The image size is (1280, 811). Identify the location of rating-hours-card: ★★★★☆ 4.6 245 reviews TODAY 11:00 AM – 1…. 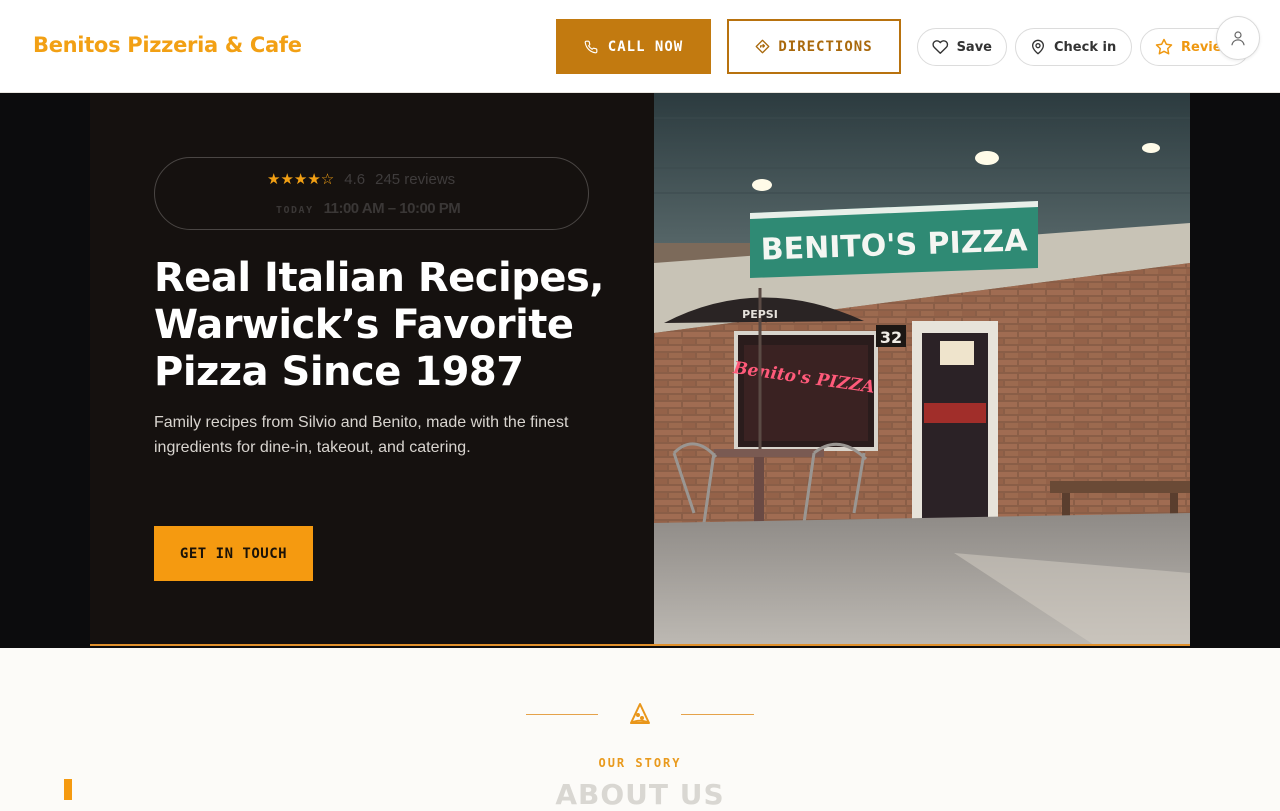
(371, 193).